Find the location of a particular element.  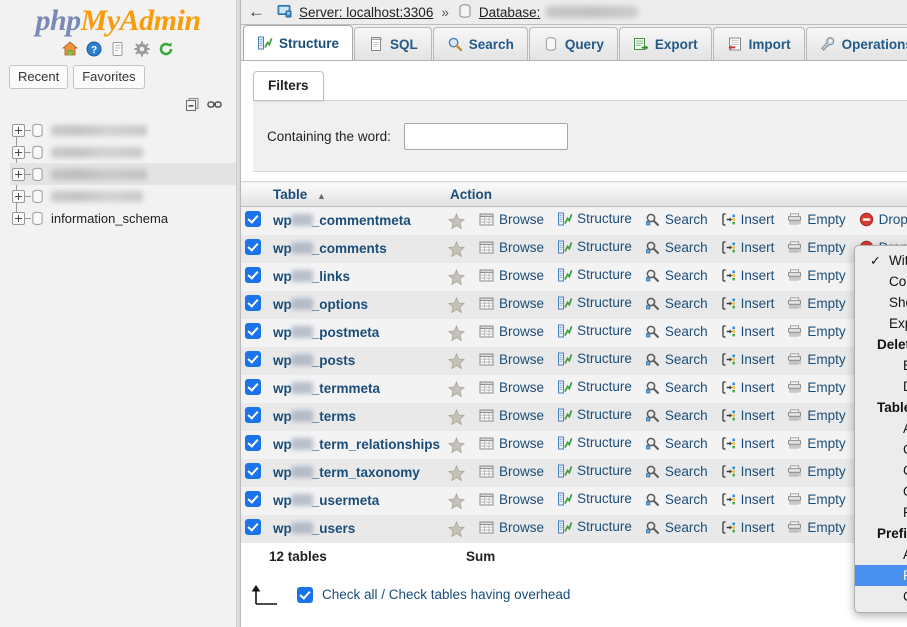

filters-legend: Filters is located at coordinates (288, 86).